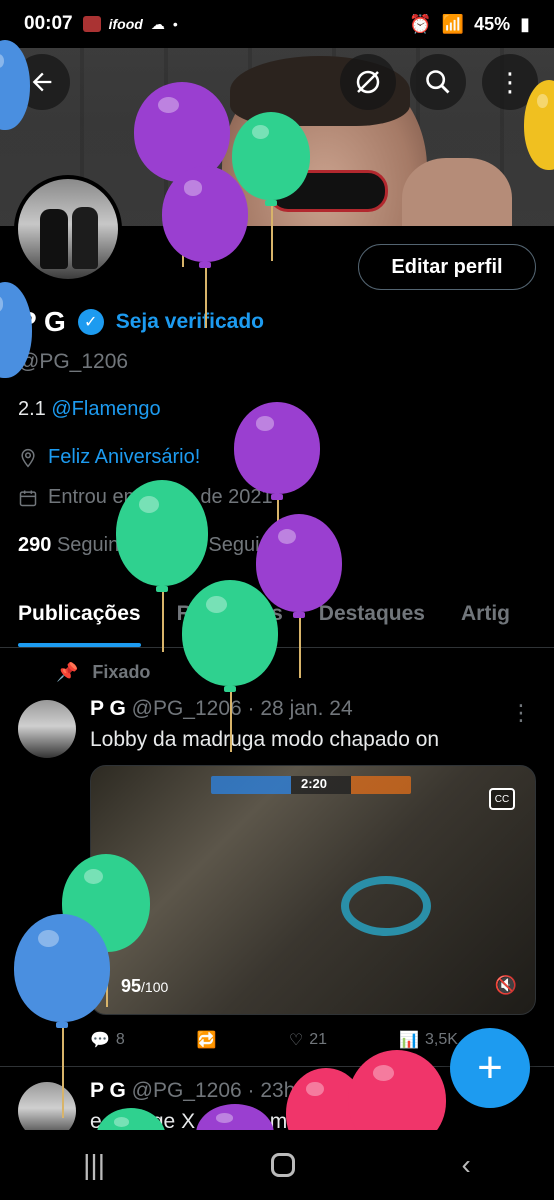  I want to click on bio-text: 2.1, so click(35, 409).